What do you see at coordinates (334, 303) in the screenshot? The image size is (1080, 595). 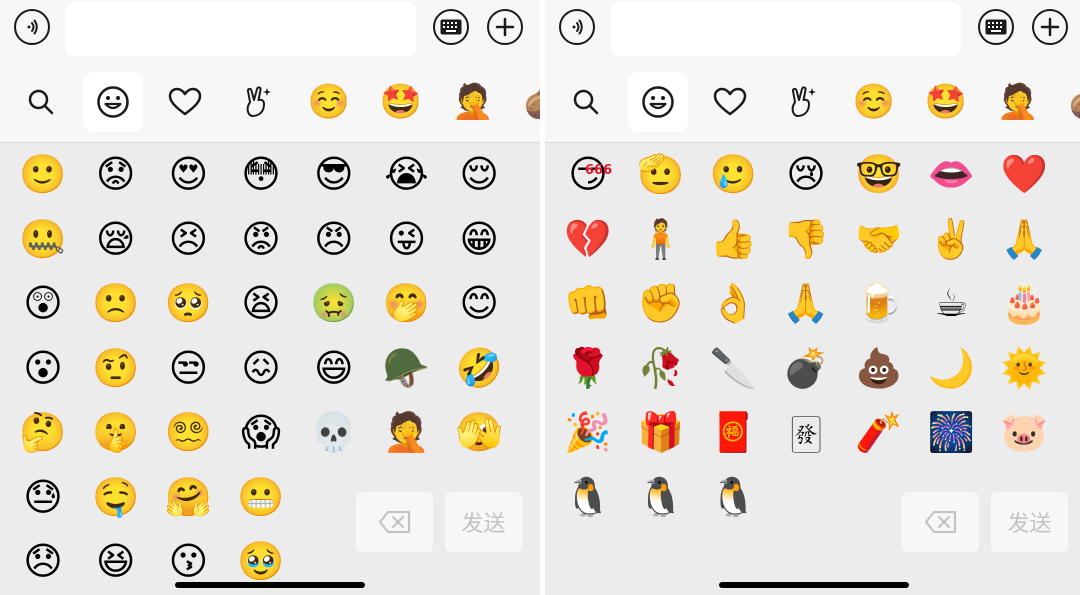 I see `emoji-item: 🤢` at bounding box center [334, 303].